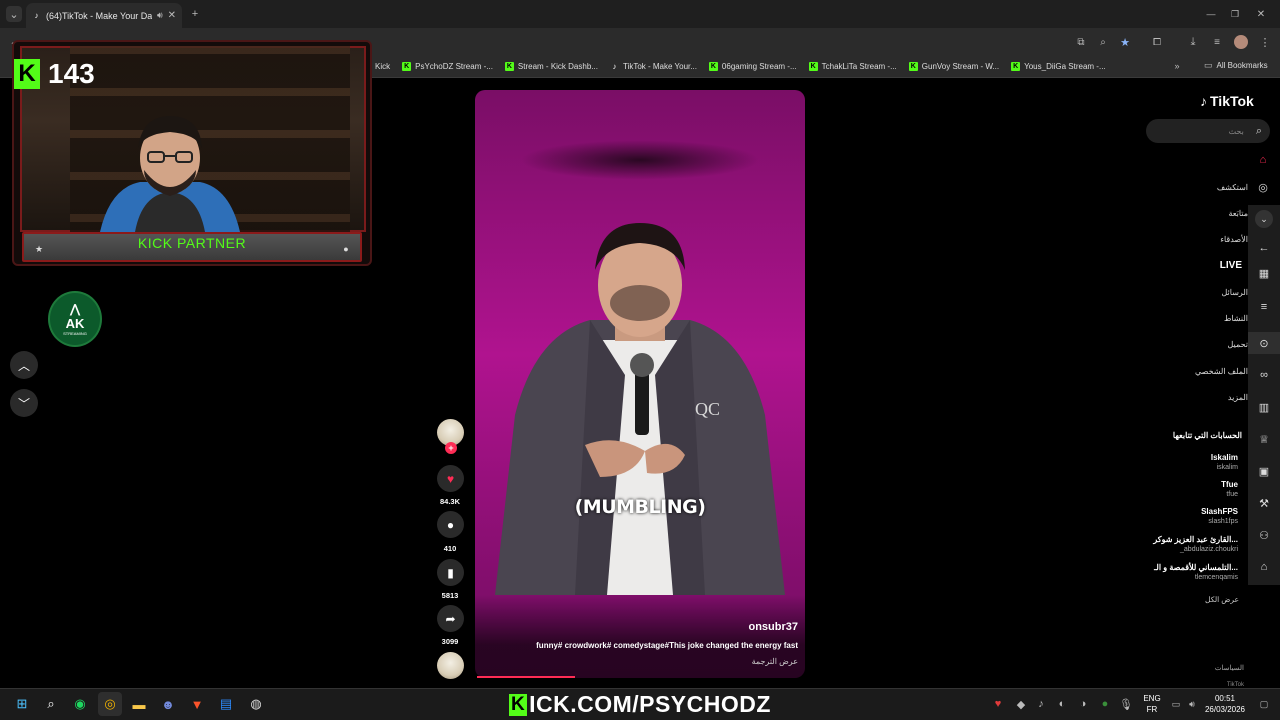 This screenshot has height=720, width=1280. Describe the element at coordinates (526, 677) in the screenshot. I see `video-progress-bar` at that location.